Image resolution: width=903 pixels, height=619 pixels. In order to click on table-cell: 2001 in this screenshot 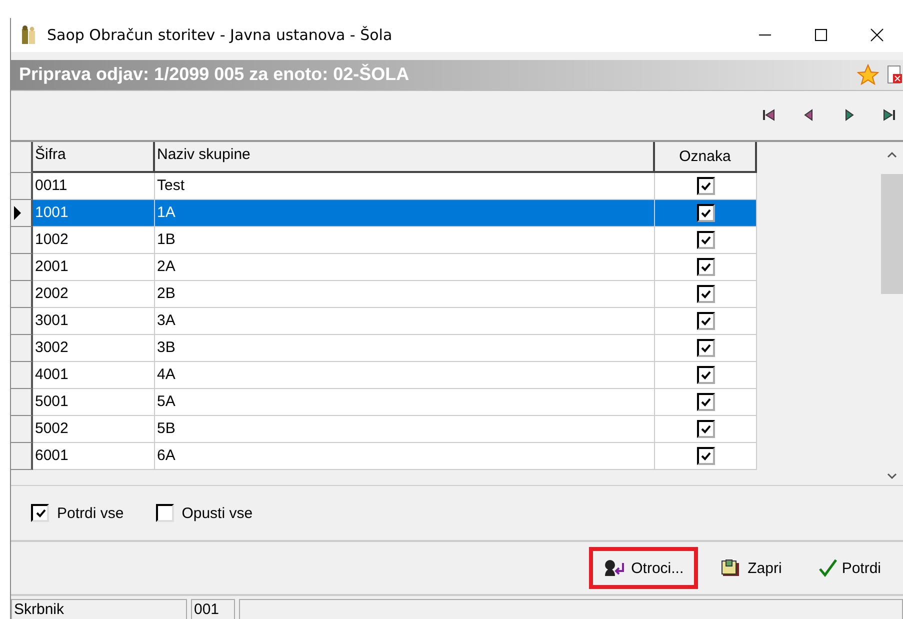, I will do `click(94, 268)`.